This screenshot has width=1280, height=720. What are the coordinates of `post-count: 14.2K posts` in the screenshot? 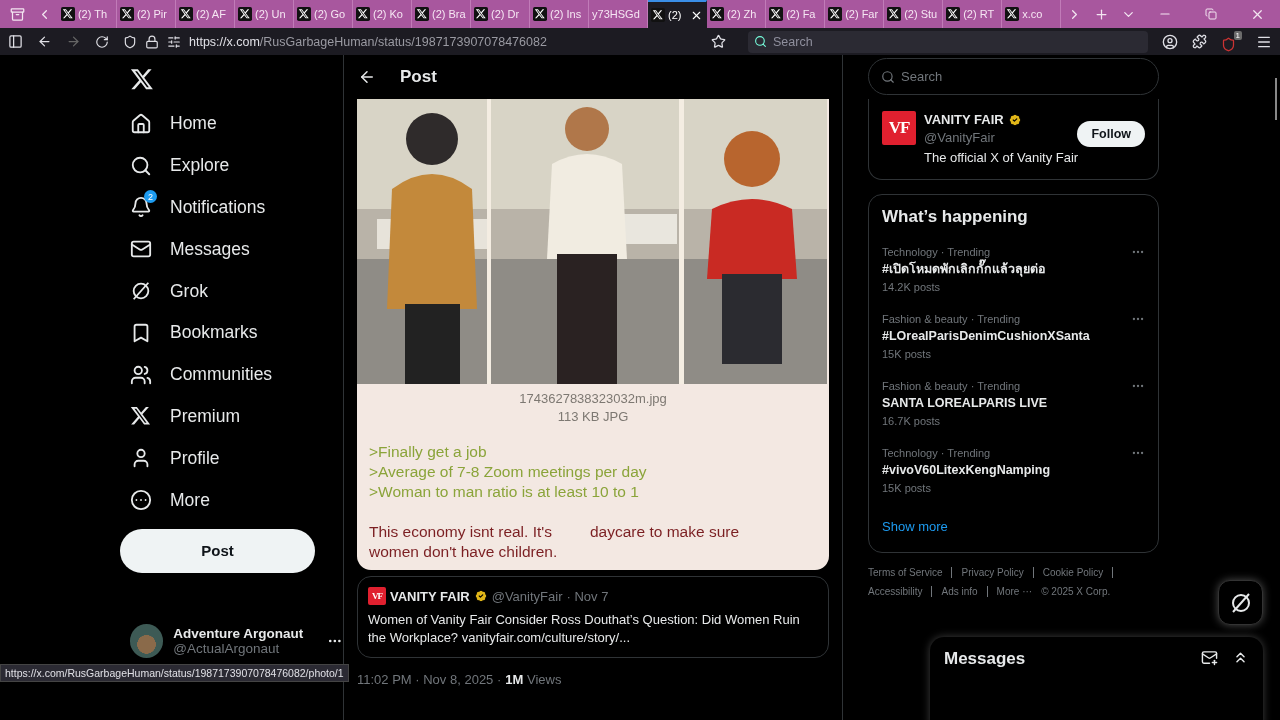 It's located at (912, 287).